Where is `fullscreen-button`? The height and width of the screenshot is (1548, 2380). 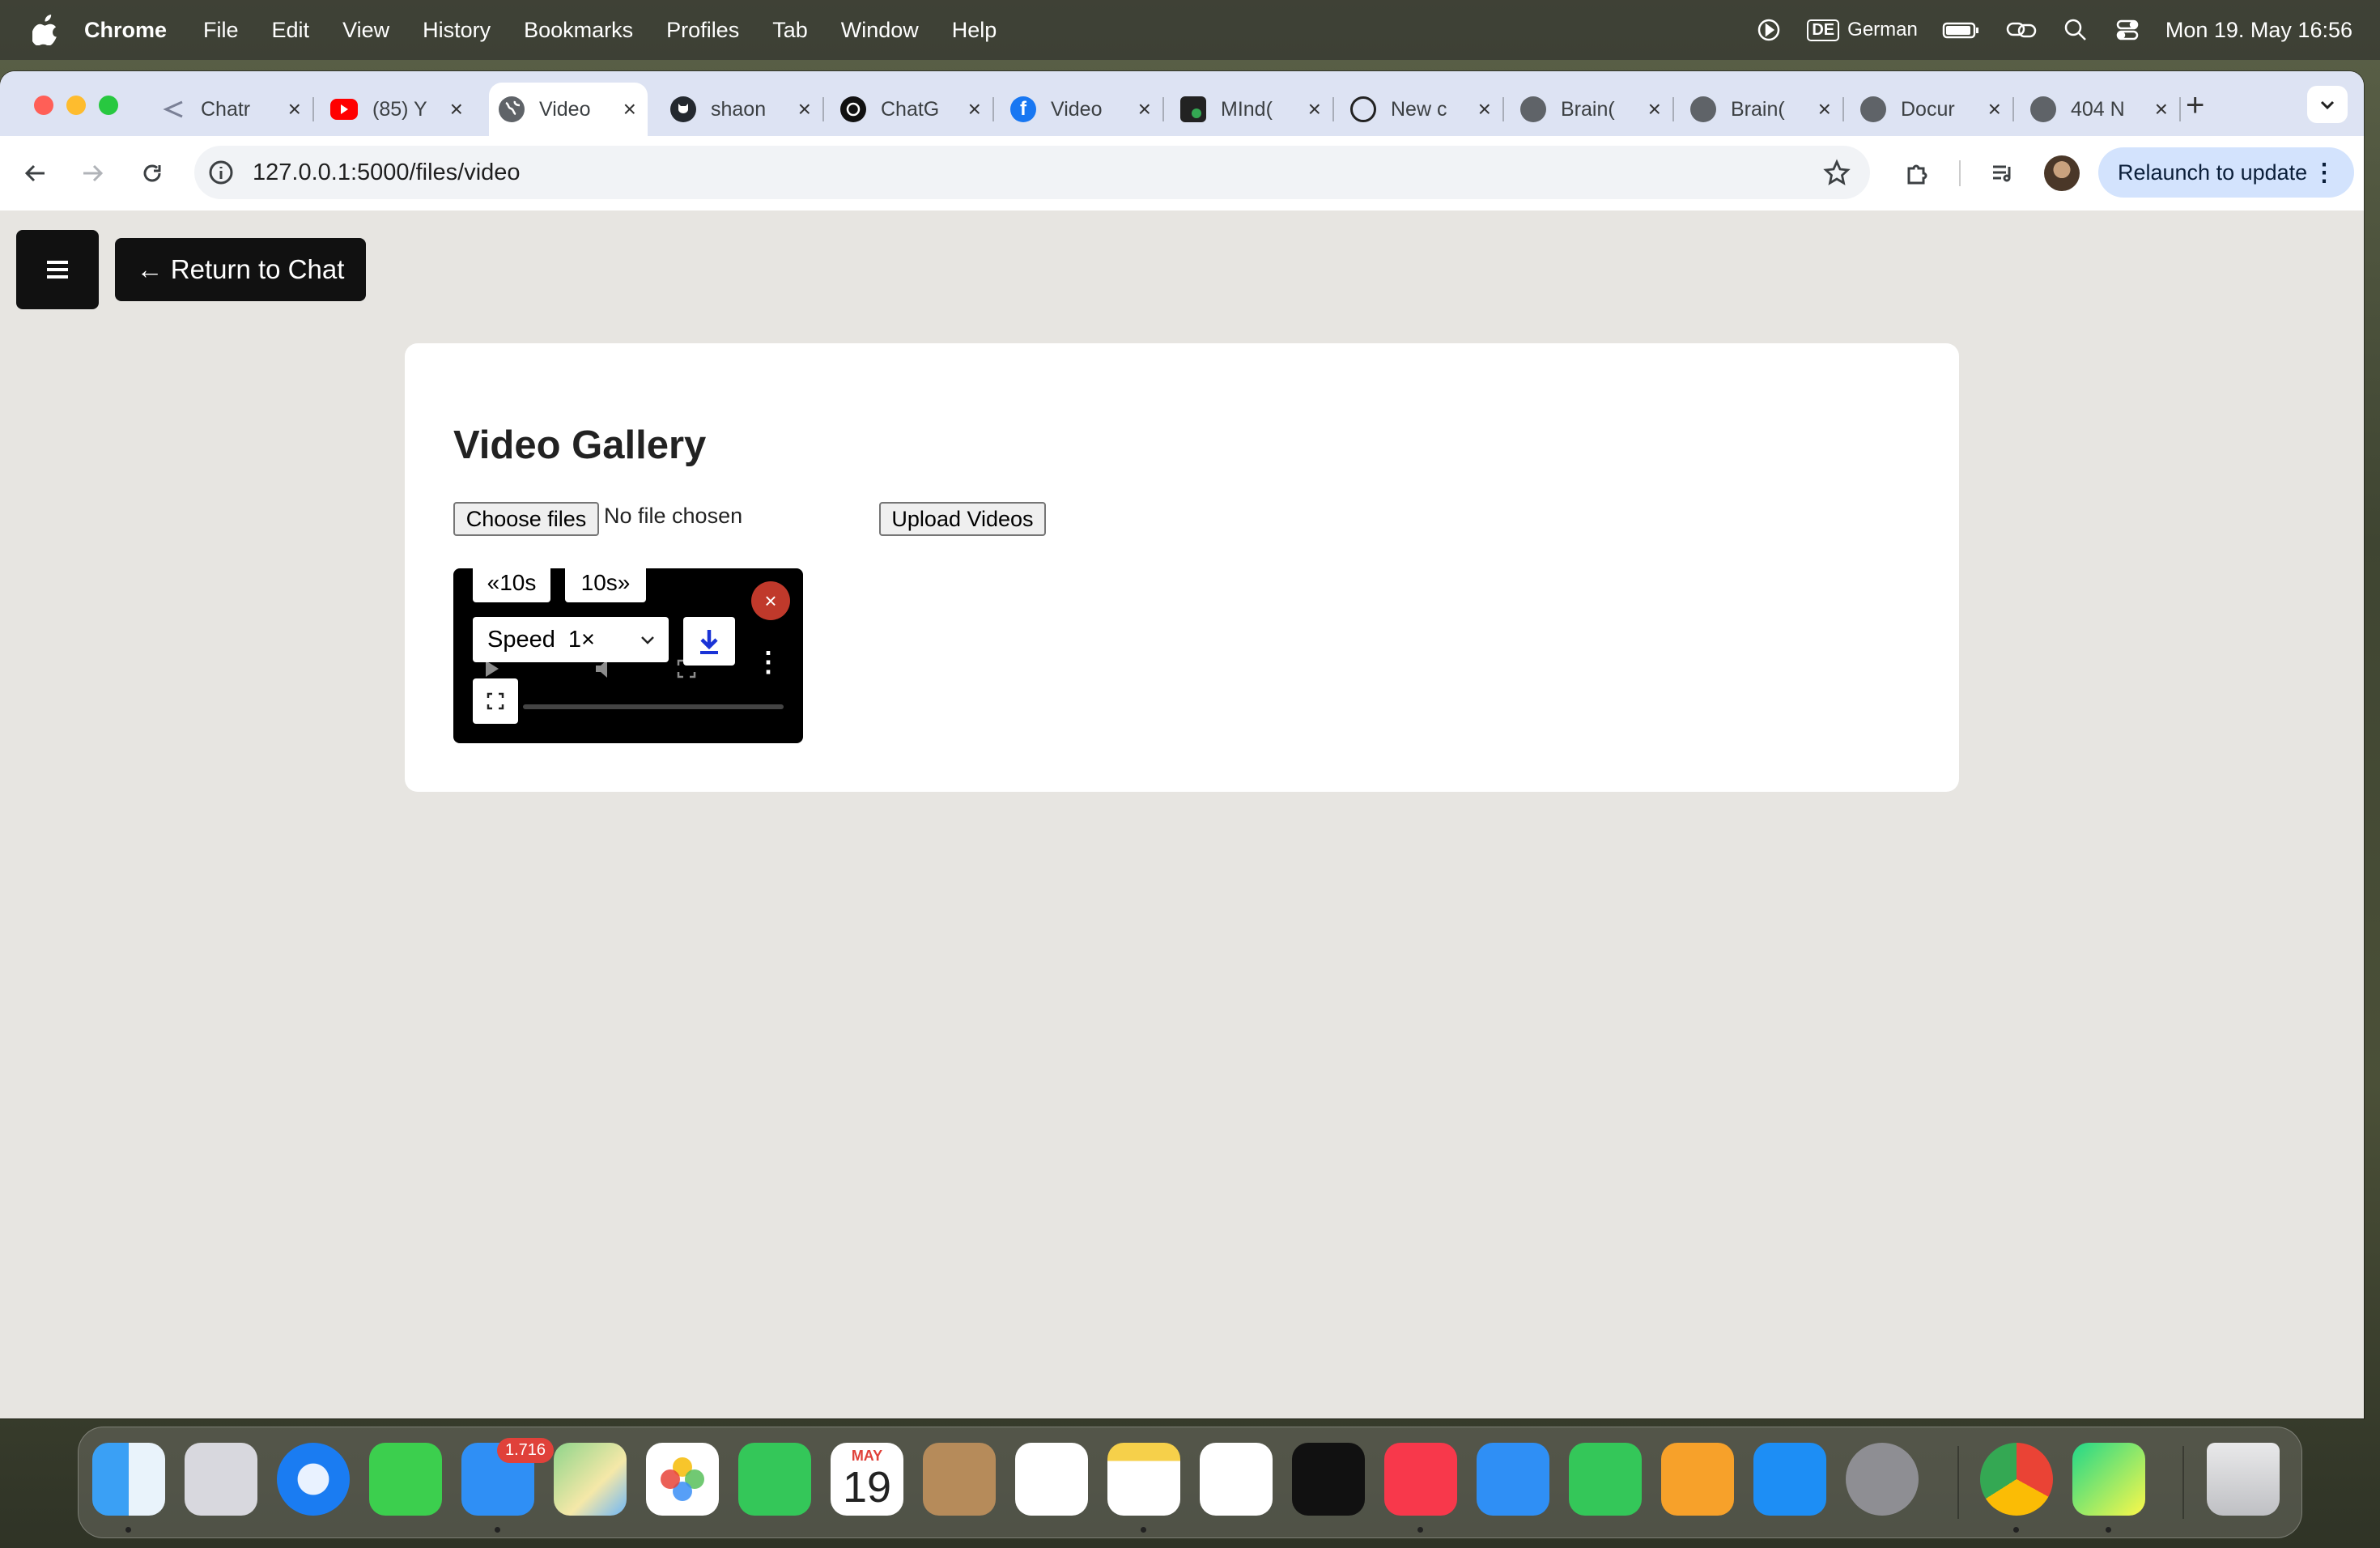 fullscreen-button is located at coordinates (496, 701).